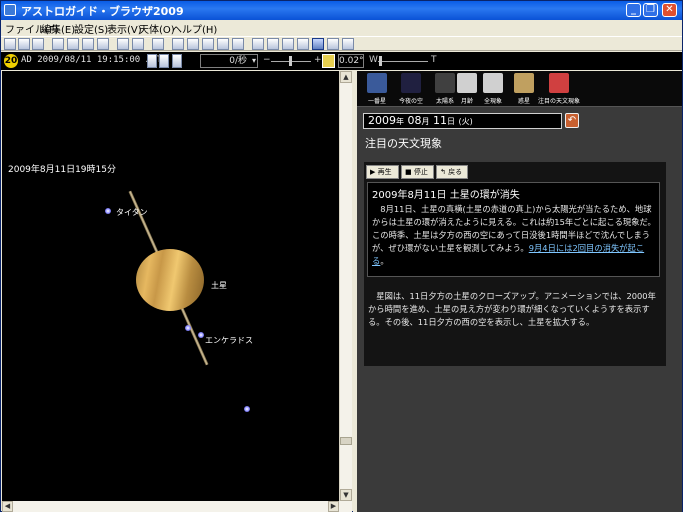  What do you see at coordinates (88, 44) in the screenshot?
I see `globe-view-icon` at bounding box center [88, 44].